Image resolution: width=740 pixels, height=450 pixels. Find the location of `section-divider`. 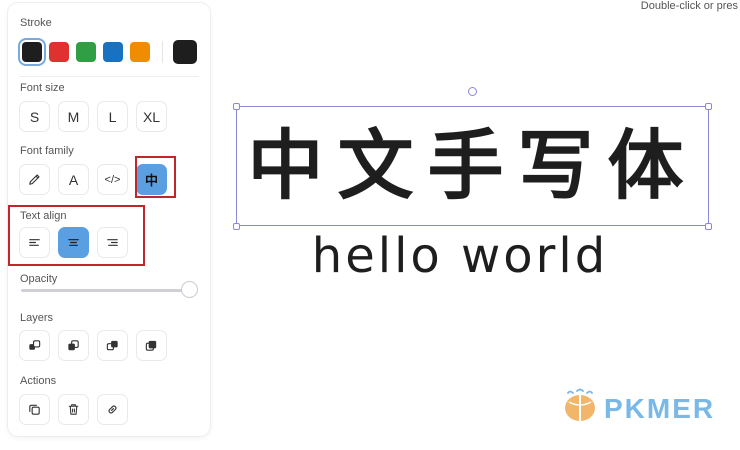

section-divider is located at coordinates (109, 76).